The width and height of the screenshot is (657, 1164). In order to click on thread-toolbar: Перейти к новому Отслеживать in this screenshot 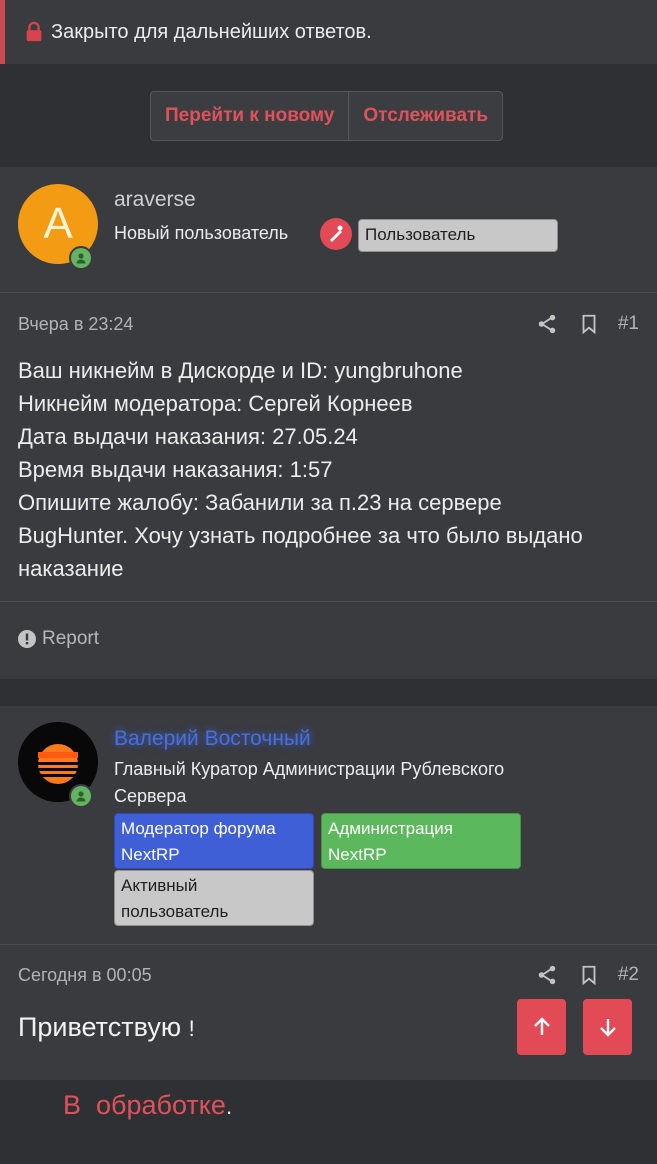, I will do `click(328, 115)`.